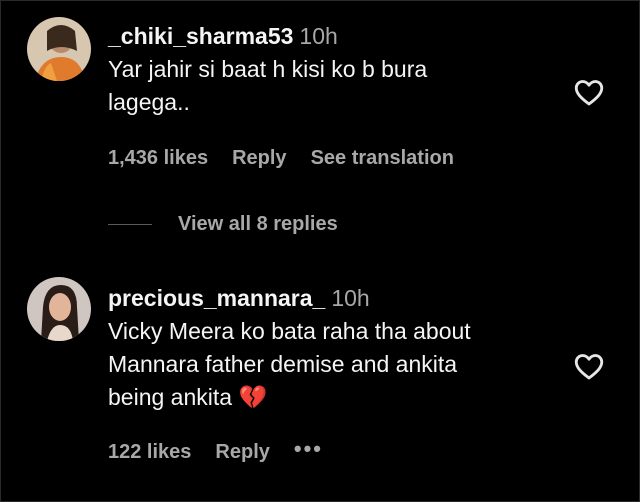 The height and width of the screenshot is (502, 640). Describe the element at coordinates (158, 158) in the screenshot. I see `likes-count: 1,436 likes` at that location.